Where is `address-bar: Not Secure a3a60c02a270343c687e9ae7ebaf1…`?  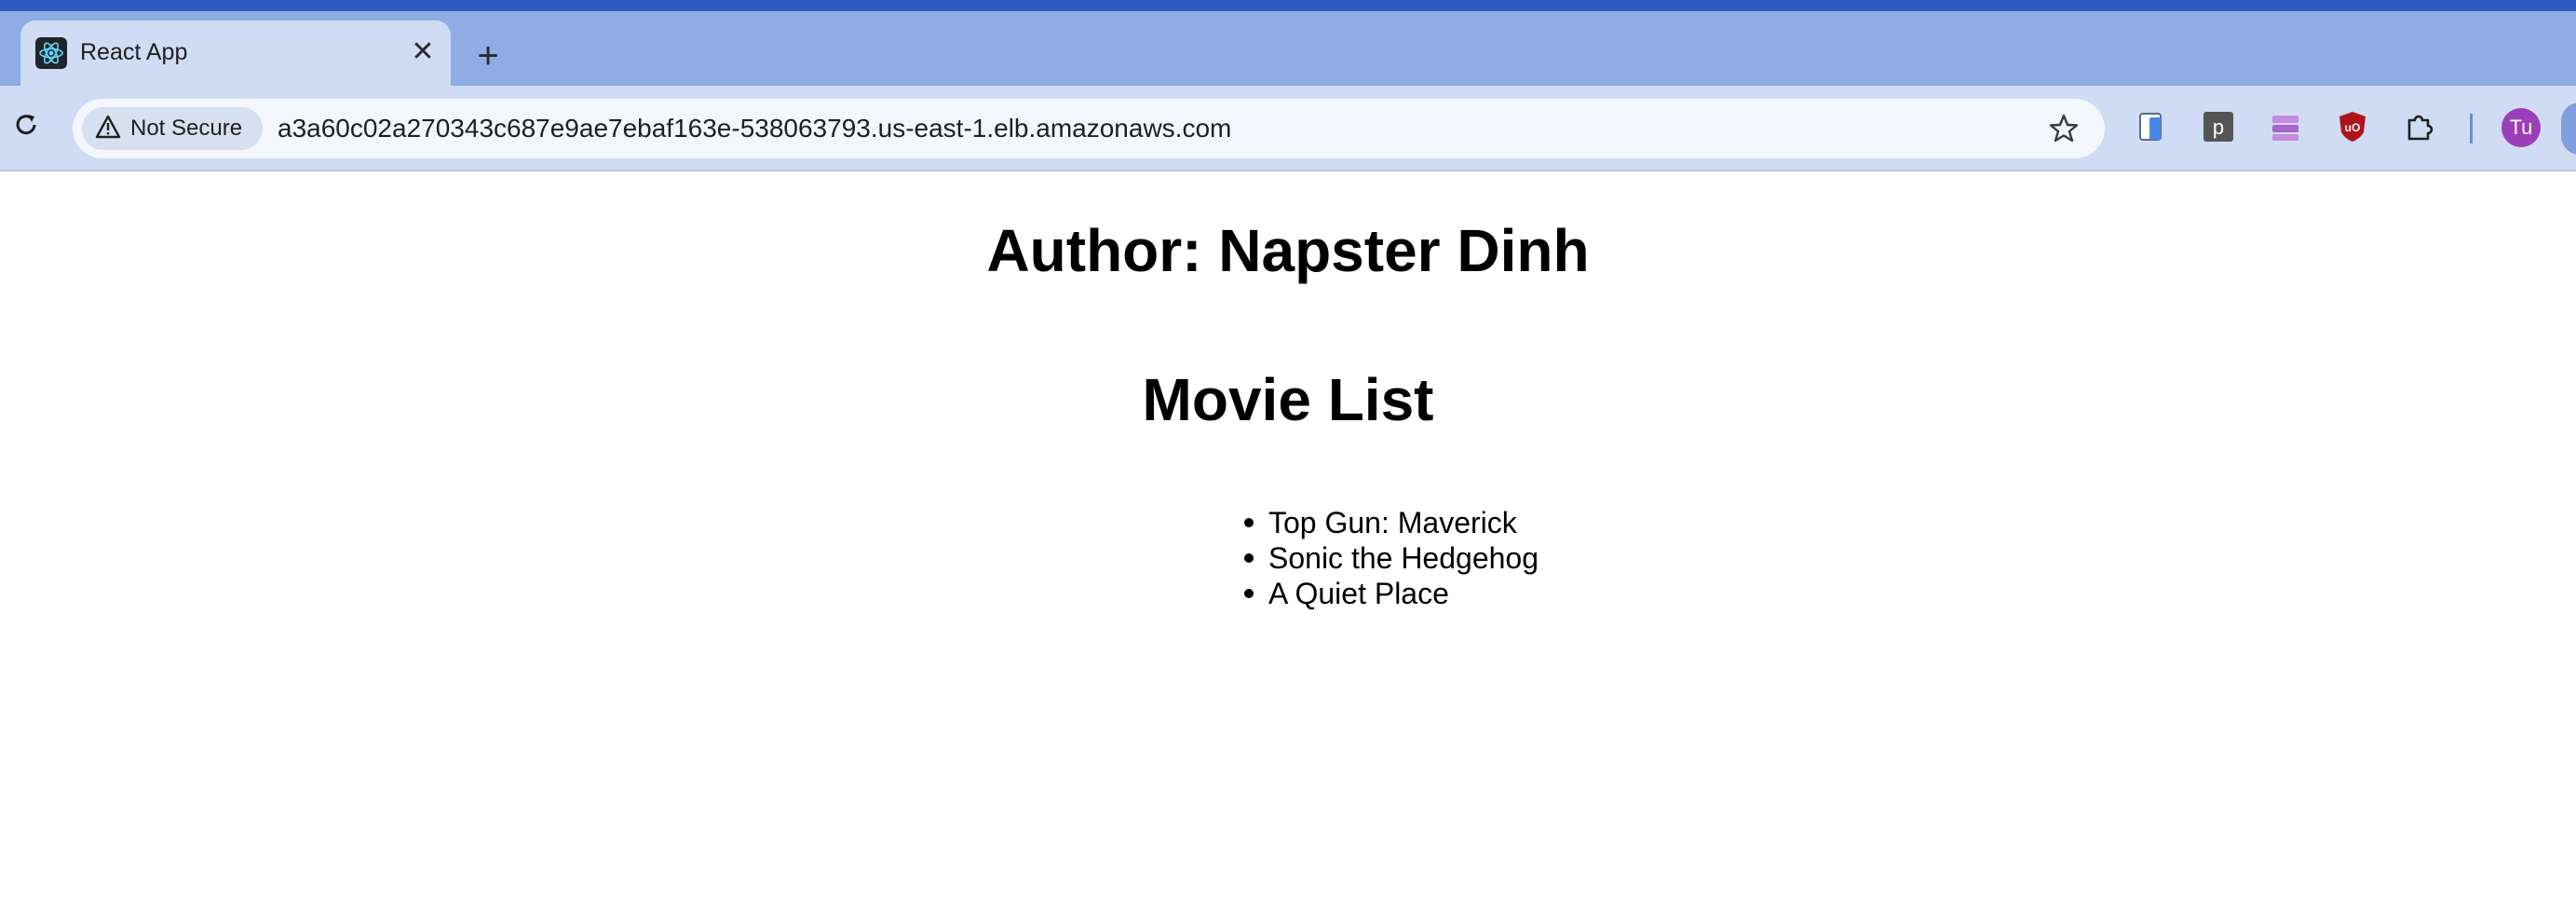
address-bar: Not Secure a3a60c02a270343c687e9ae7ebaf1… is located at coordinates (1089, 128).